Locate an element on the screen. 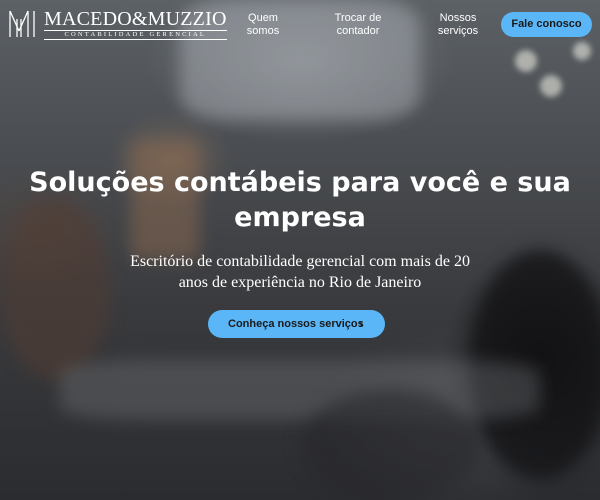  contact-button: Fale conosco is located at coordinates (546, 24).